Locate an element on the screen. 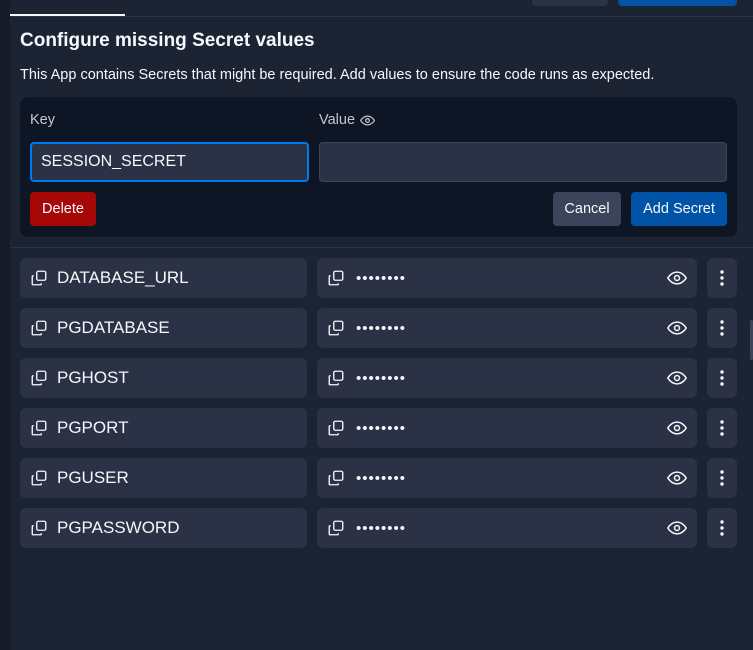  tab-bar is located at coordinates (381, 8).